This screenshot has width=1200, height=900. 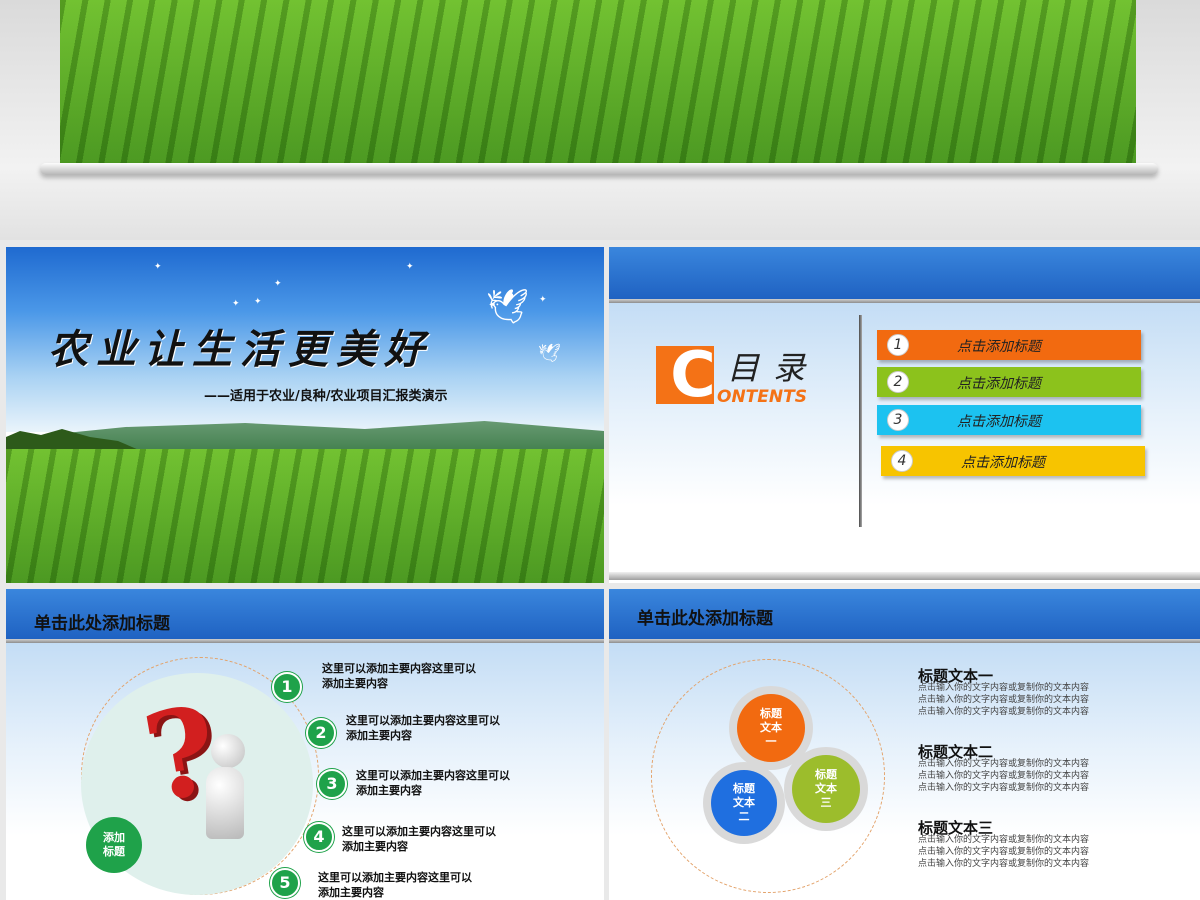 I want to click on toc-number: 1, so click(x=898, y=345).